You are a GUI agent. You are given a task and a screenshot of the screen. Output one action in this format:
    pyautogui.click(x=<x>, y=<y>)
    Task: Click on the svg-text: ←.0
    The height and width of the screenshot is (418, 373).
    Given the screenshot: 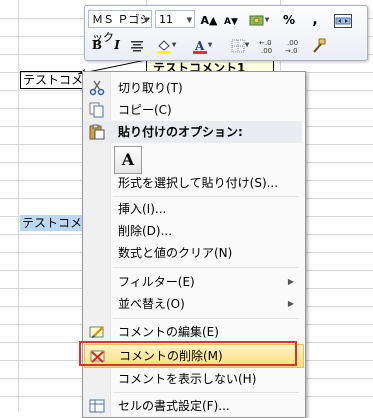 What is the action you would take?
    pyautogui.click(x=265, y=43)
    